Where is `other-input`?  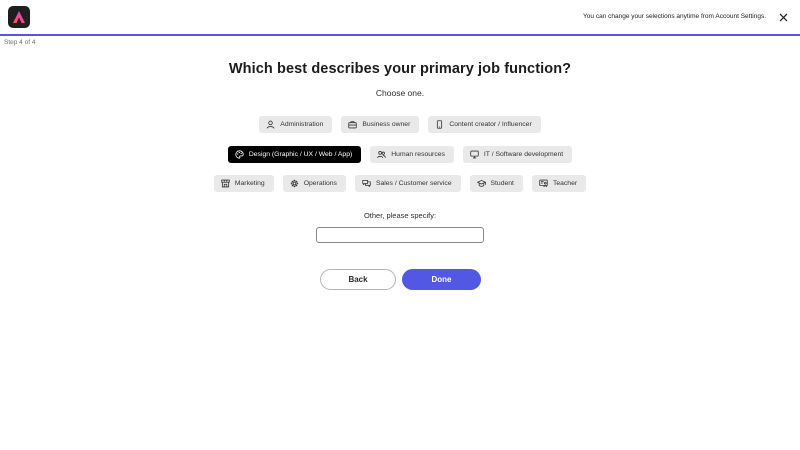 other-input is located at coordinates (400, 235).